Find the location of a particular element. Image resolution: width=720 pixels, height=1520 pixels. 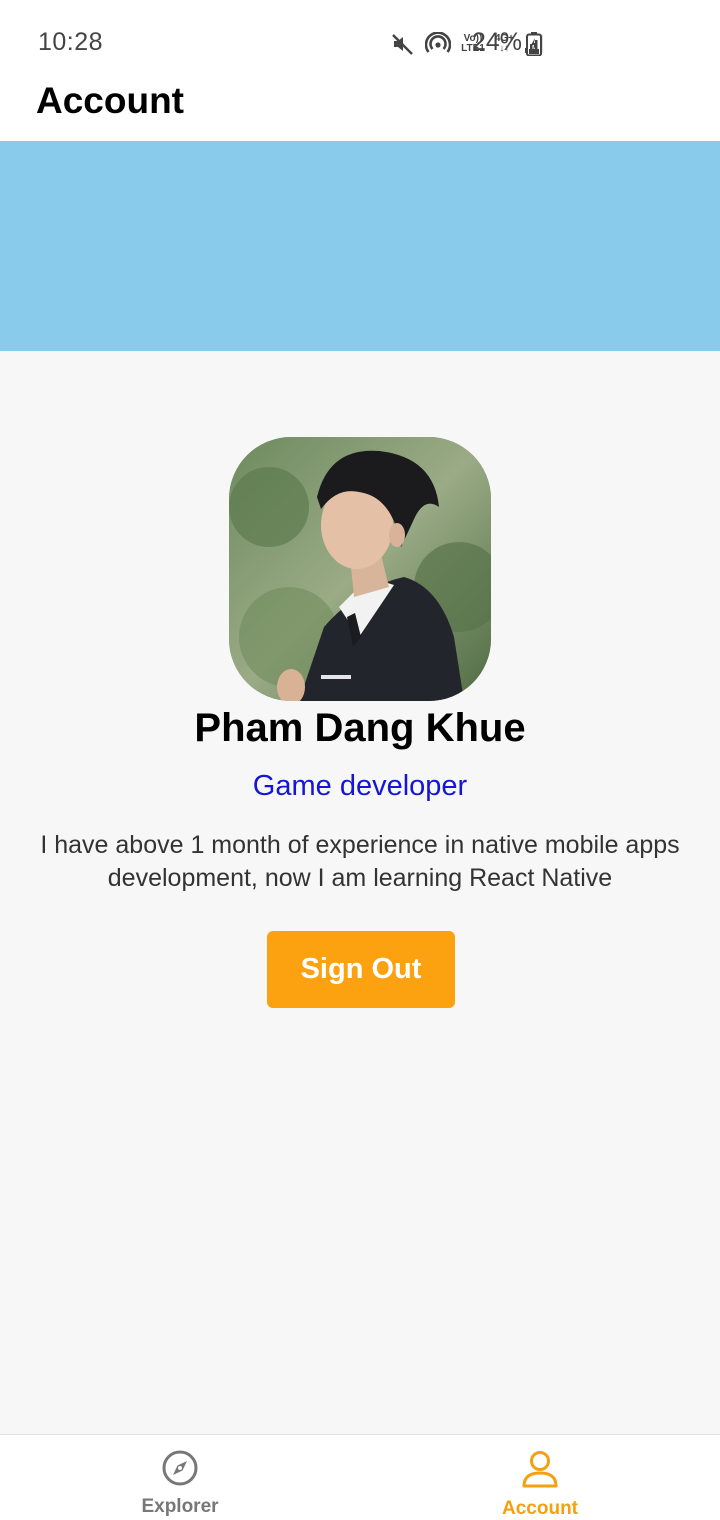

battery-icon is located at coordinates (534, 46).